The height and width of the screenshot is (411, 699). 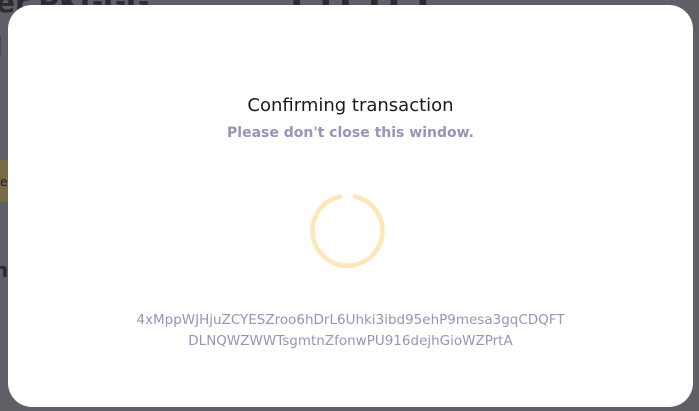 What do you see at coordinates (347, 231) in the screenshot?
I see `loading-spinner-icon` at bounding box center [347, 231].